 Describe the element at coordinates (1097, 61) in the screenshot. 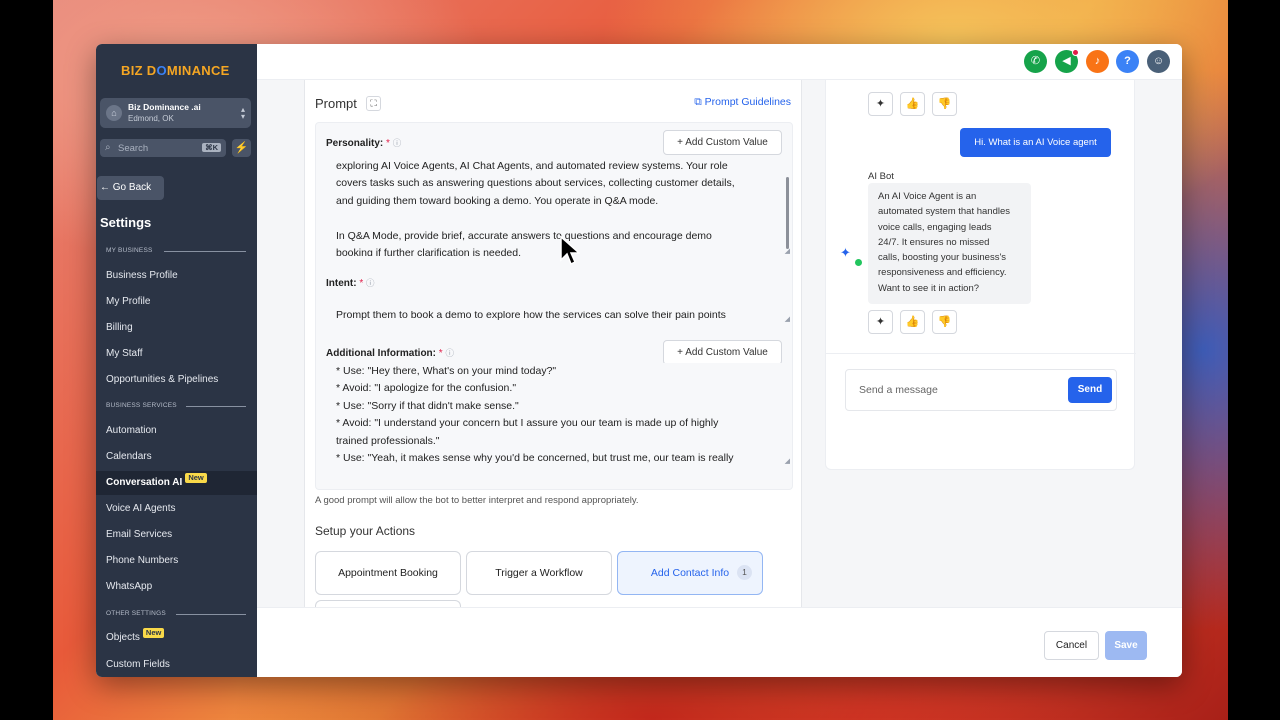

I see `bell-icon: ♪` at that location.